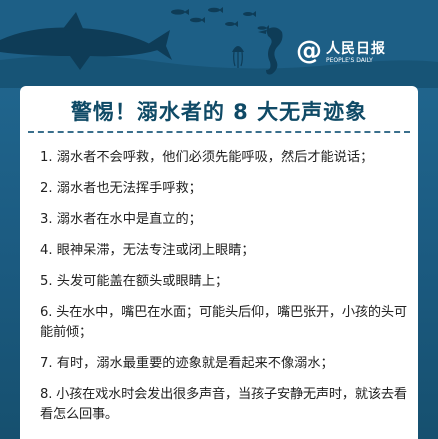 Image resolution: width=438 pixels, height=439 pixels. What do you see at coordinates (207, 157) in the screenshot?
I see `list-item: 1. 溺水者不会呼救，他们必须先能呼吸，然后才能说话；` at bounding box center [207, 157].